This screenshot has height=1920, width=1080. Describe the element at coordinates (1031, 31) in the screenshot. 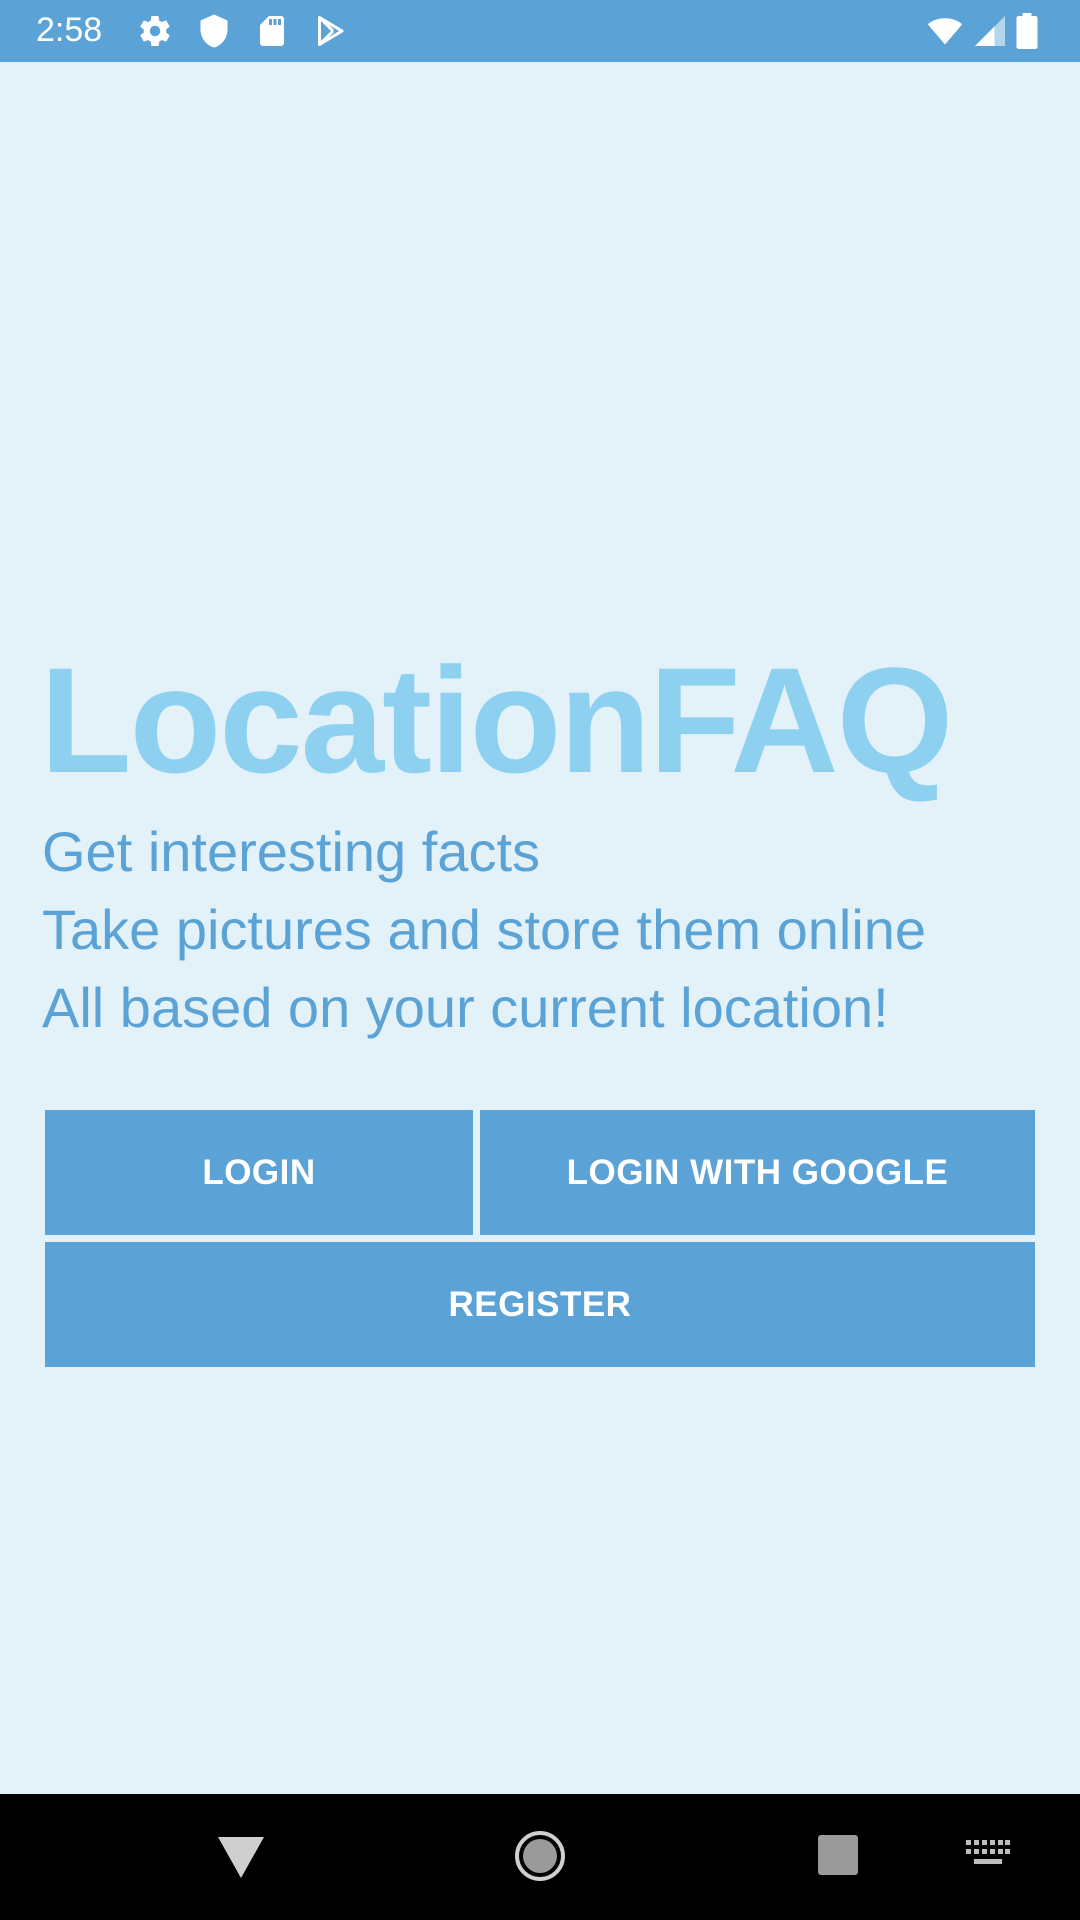

I see `battery-icon` at that location.